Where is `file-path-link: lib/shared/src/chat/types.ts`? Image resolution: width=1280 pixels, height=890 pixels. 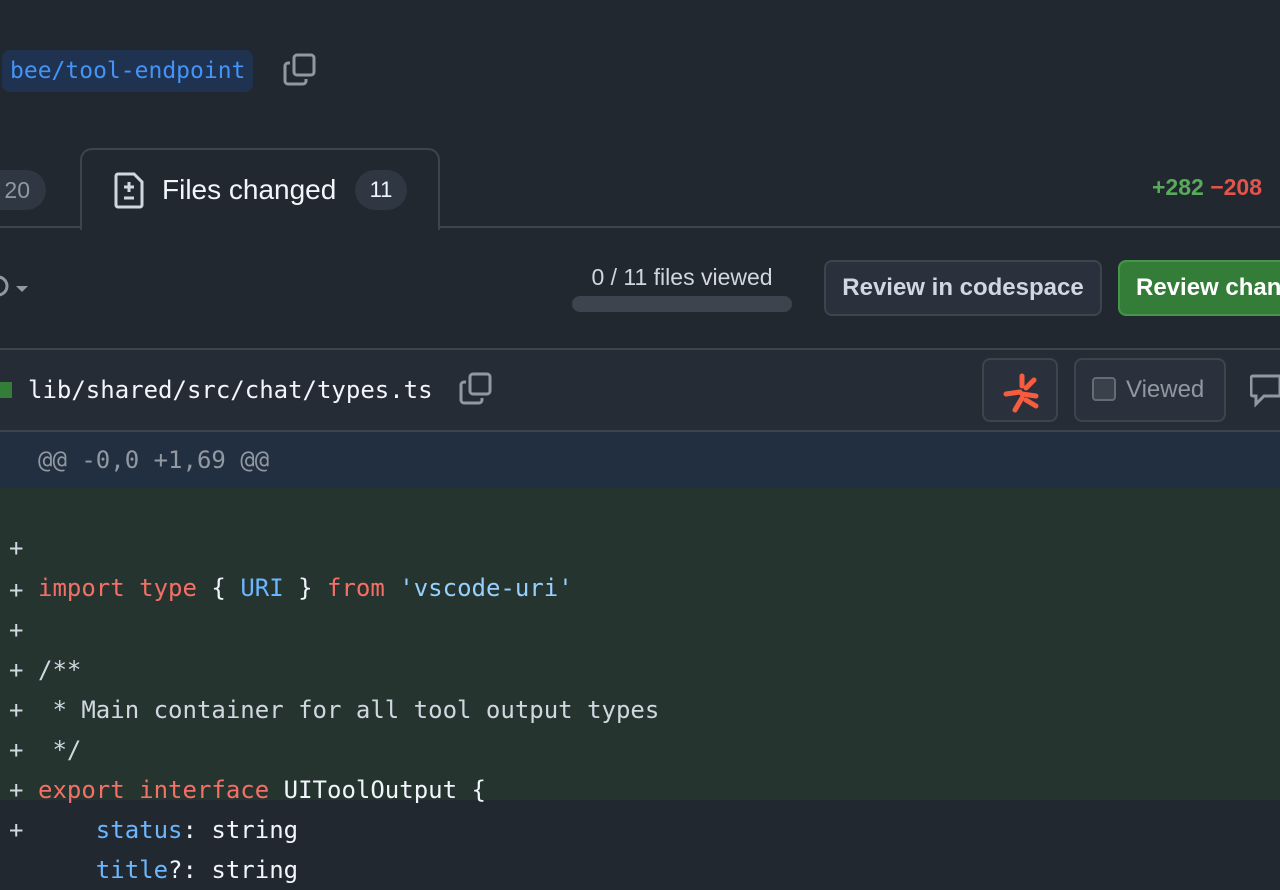
file-path-link: lib/shared/src/chat/types.ts is located at coordinates (230, 390).